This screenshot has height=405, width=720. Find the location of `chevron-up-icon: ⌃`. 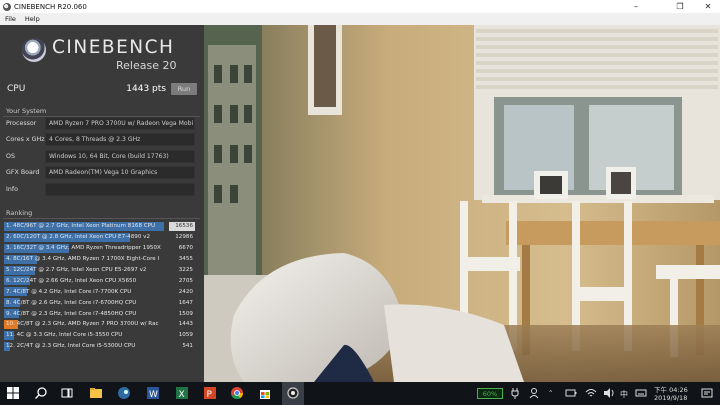

chevron-up-icon: ⌃ is located at coordinates (550, 393).